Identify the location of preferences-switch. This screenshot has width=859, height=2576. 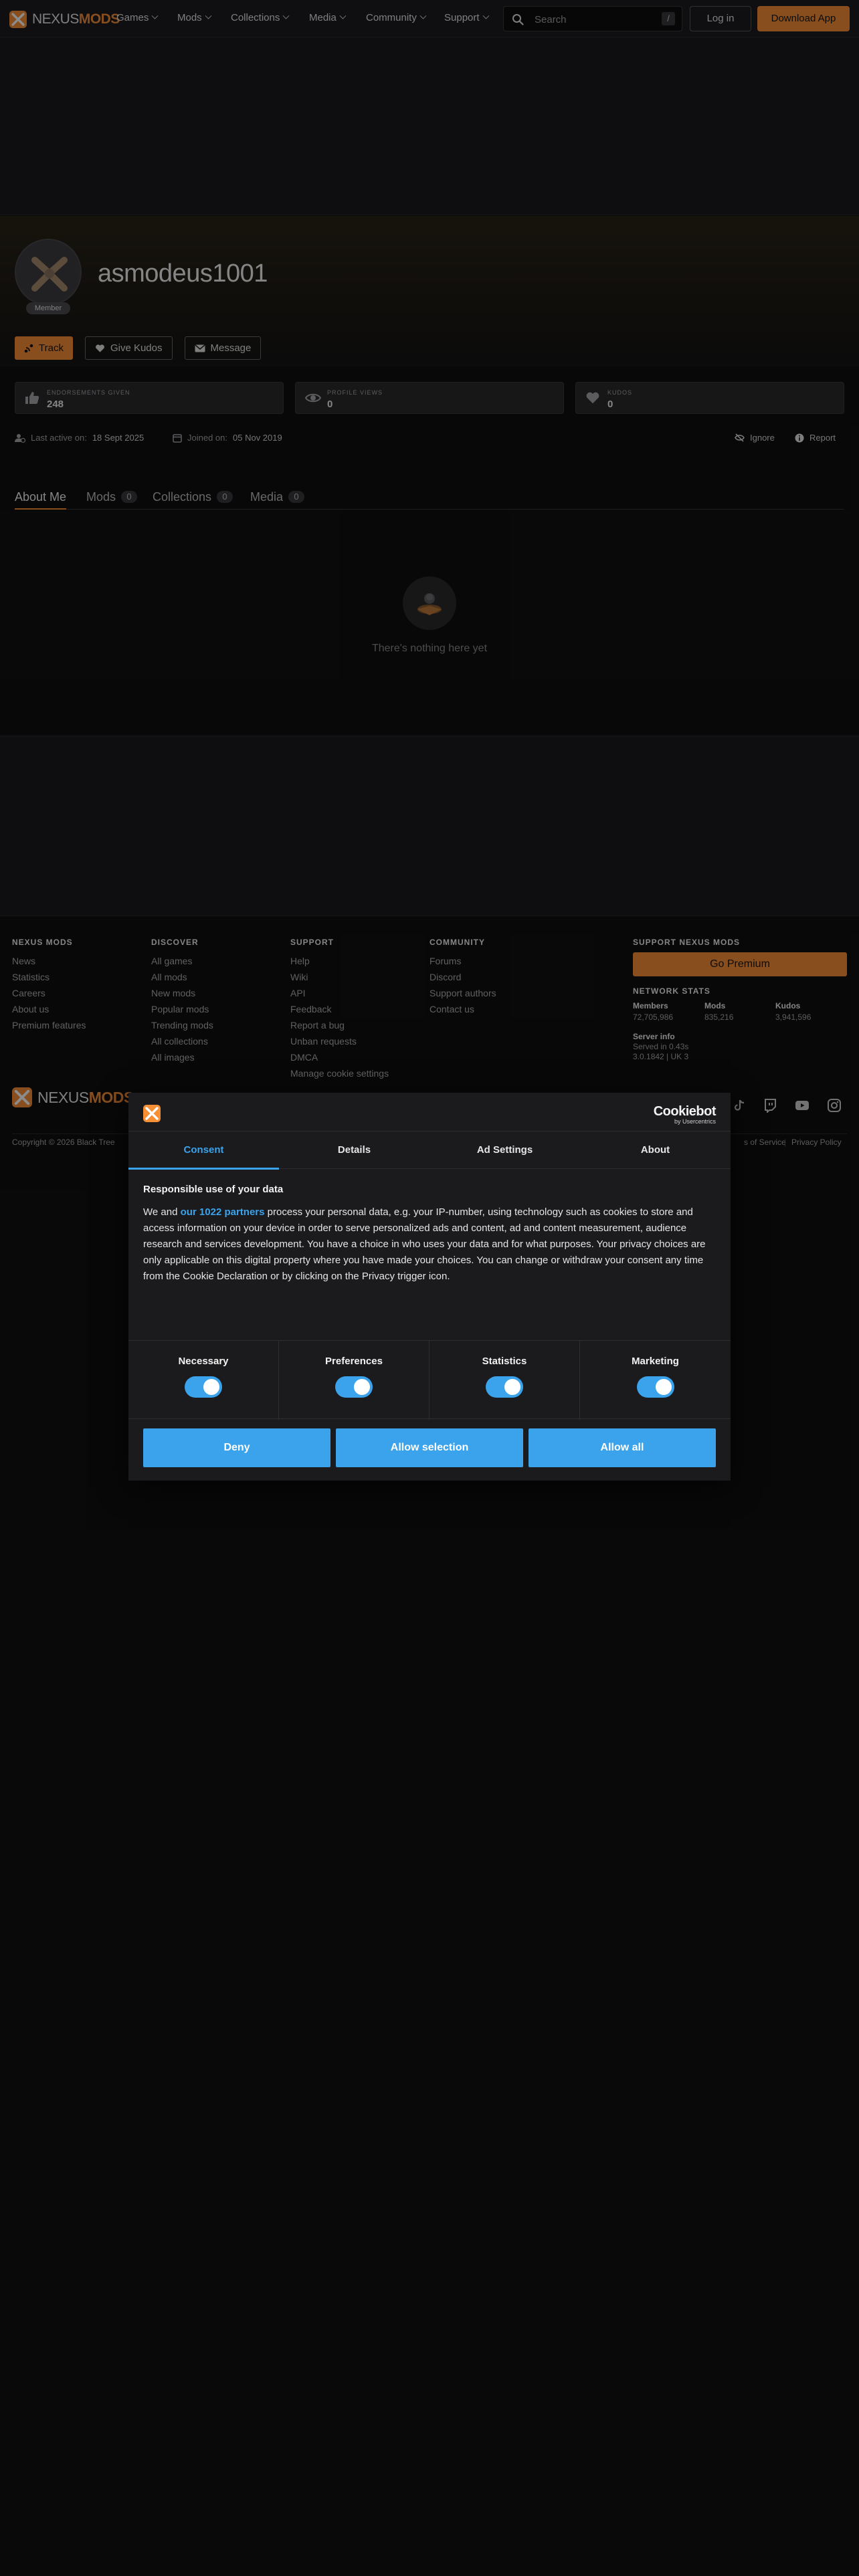
(354, 1387).